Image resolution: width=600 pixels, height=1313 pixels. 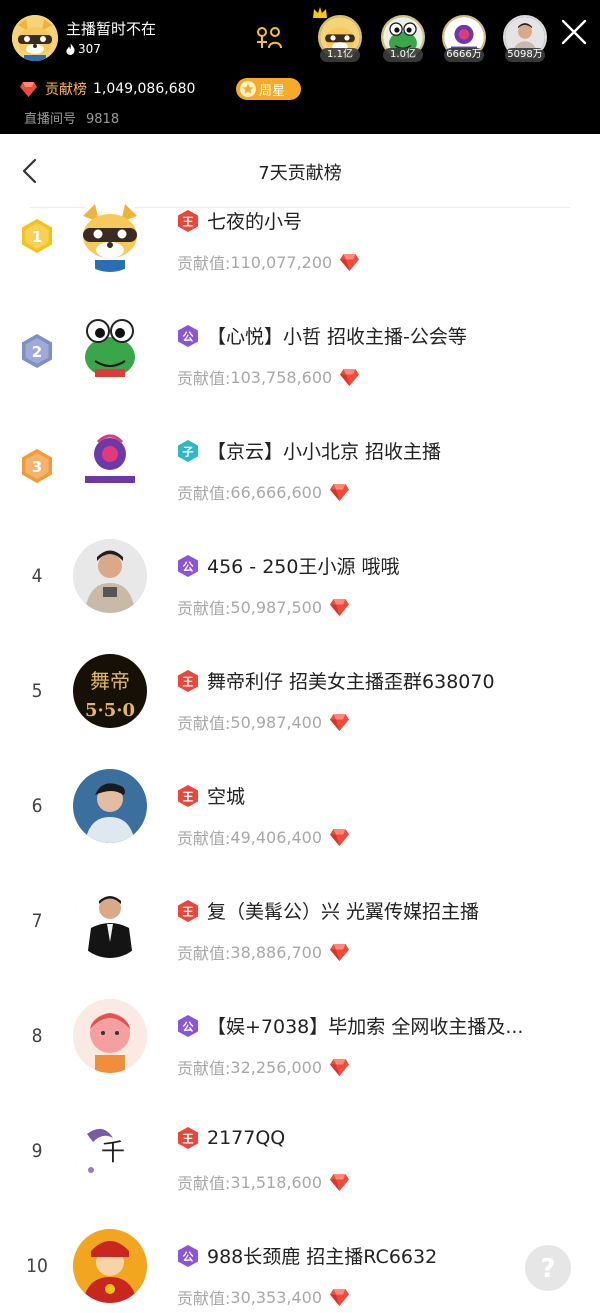 What do you see at coordinates (343, 912) in the screenshot?
I see `user-name: 复（美髯公）兴 光翼传媒招主播` at bounding box center [343, 912].